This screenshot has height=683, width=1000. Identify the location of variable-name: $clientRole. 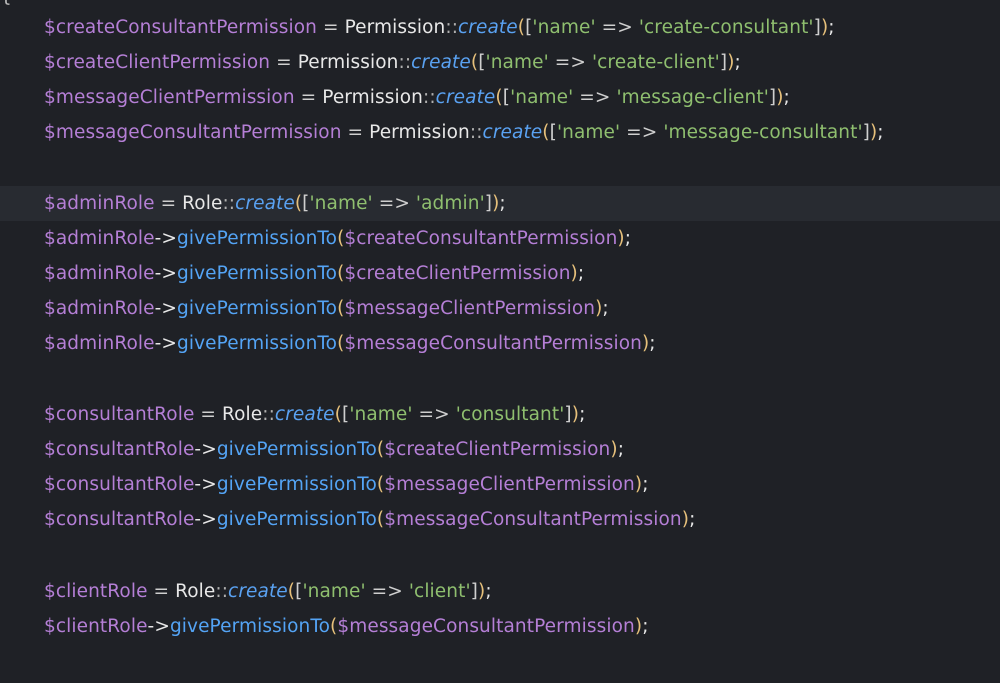
(96, 591).